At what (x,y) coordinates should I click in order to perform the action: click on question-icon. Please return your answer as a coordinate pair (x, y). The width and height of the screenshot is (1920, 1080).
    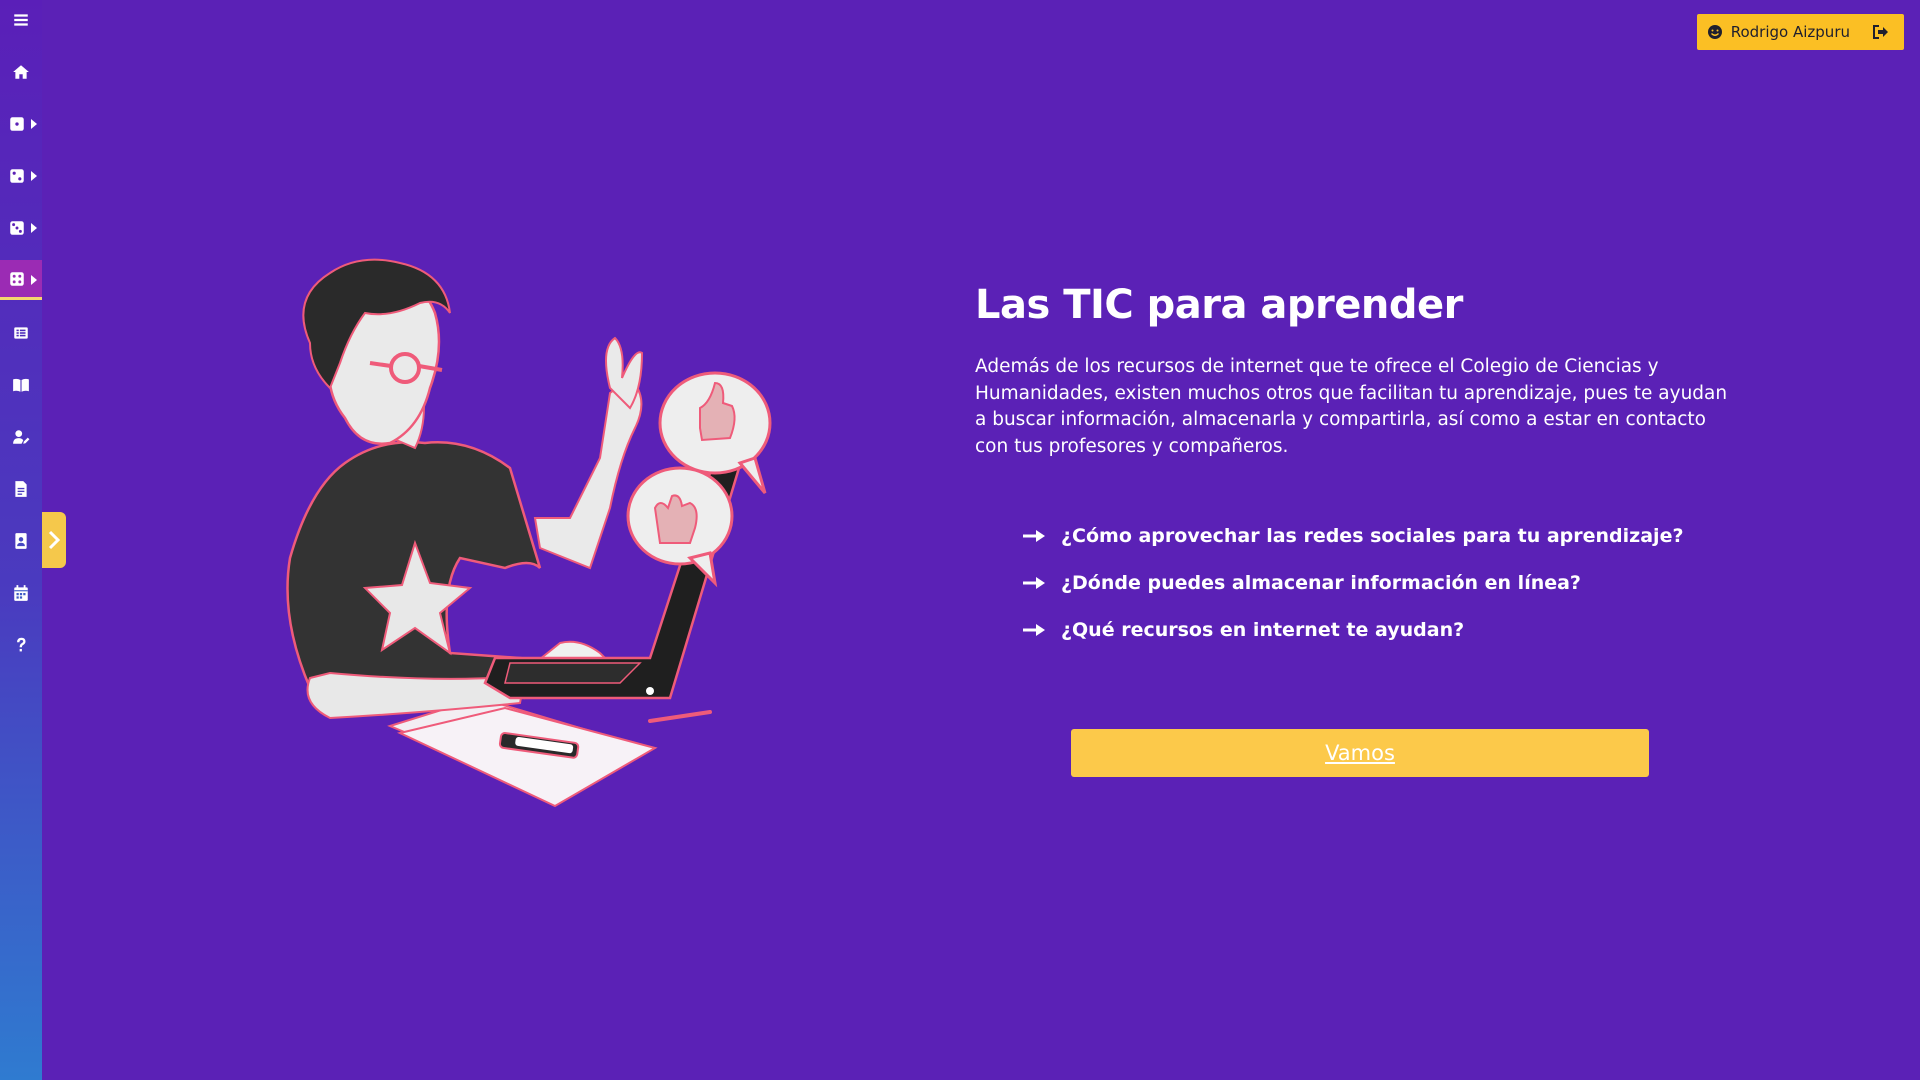
    Looking at the image, I should click on (21, 644).